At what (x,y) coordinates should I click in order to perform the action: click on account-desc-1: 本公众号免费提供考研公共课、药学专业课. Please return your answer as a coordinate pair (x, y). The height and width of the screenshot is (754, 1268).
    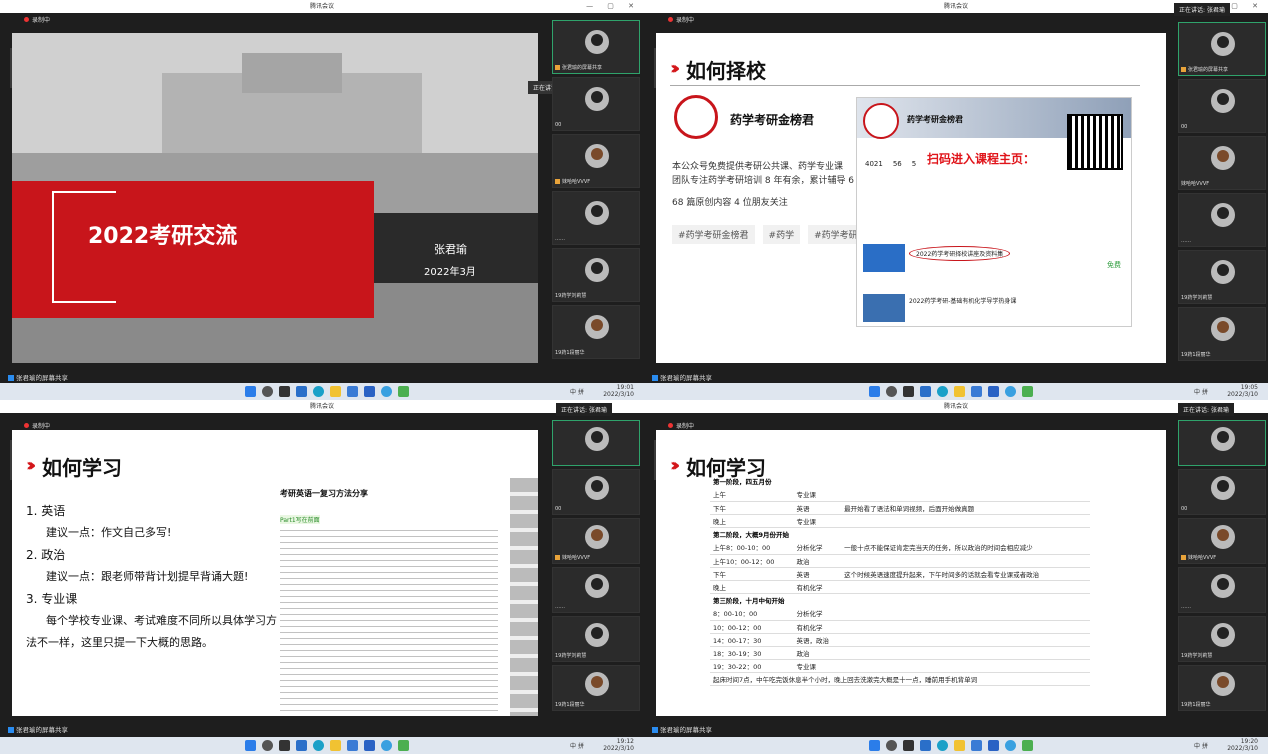
    Looking at the image, I should click on (758, 167).